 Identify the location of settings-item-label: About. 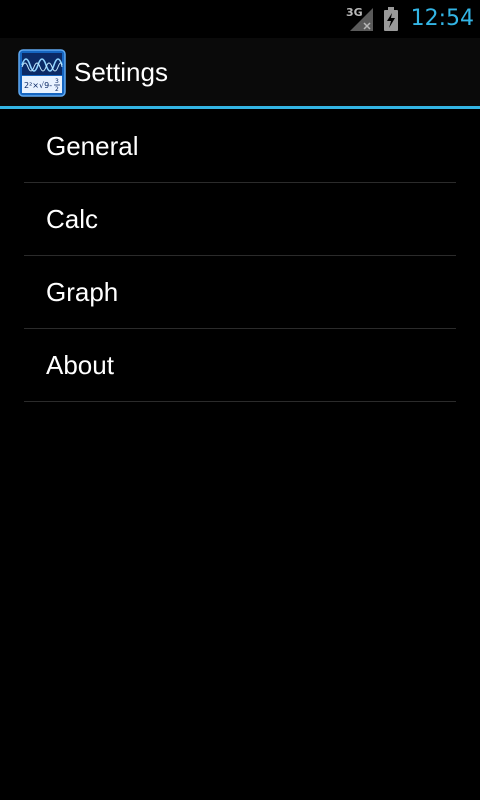
(80, 365).